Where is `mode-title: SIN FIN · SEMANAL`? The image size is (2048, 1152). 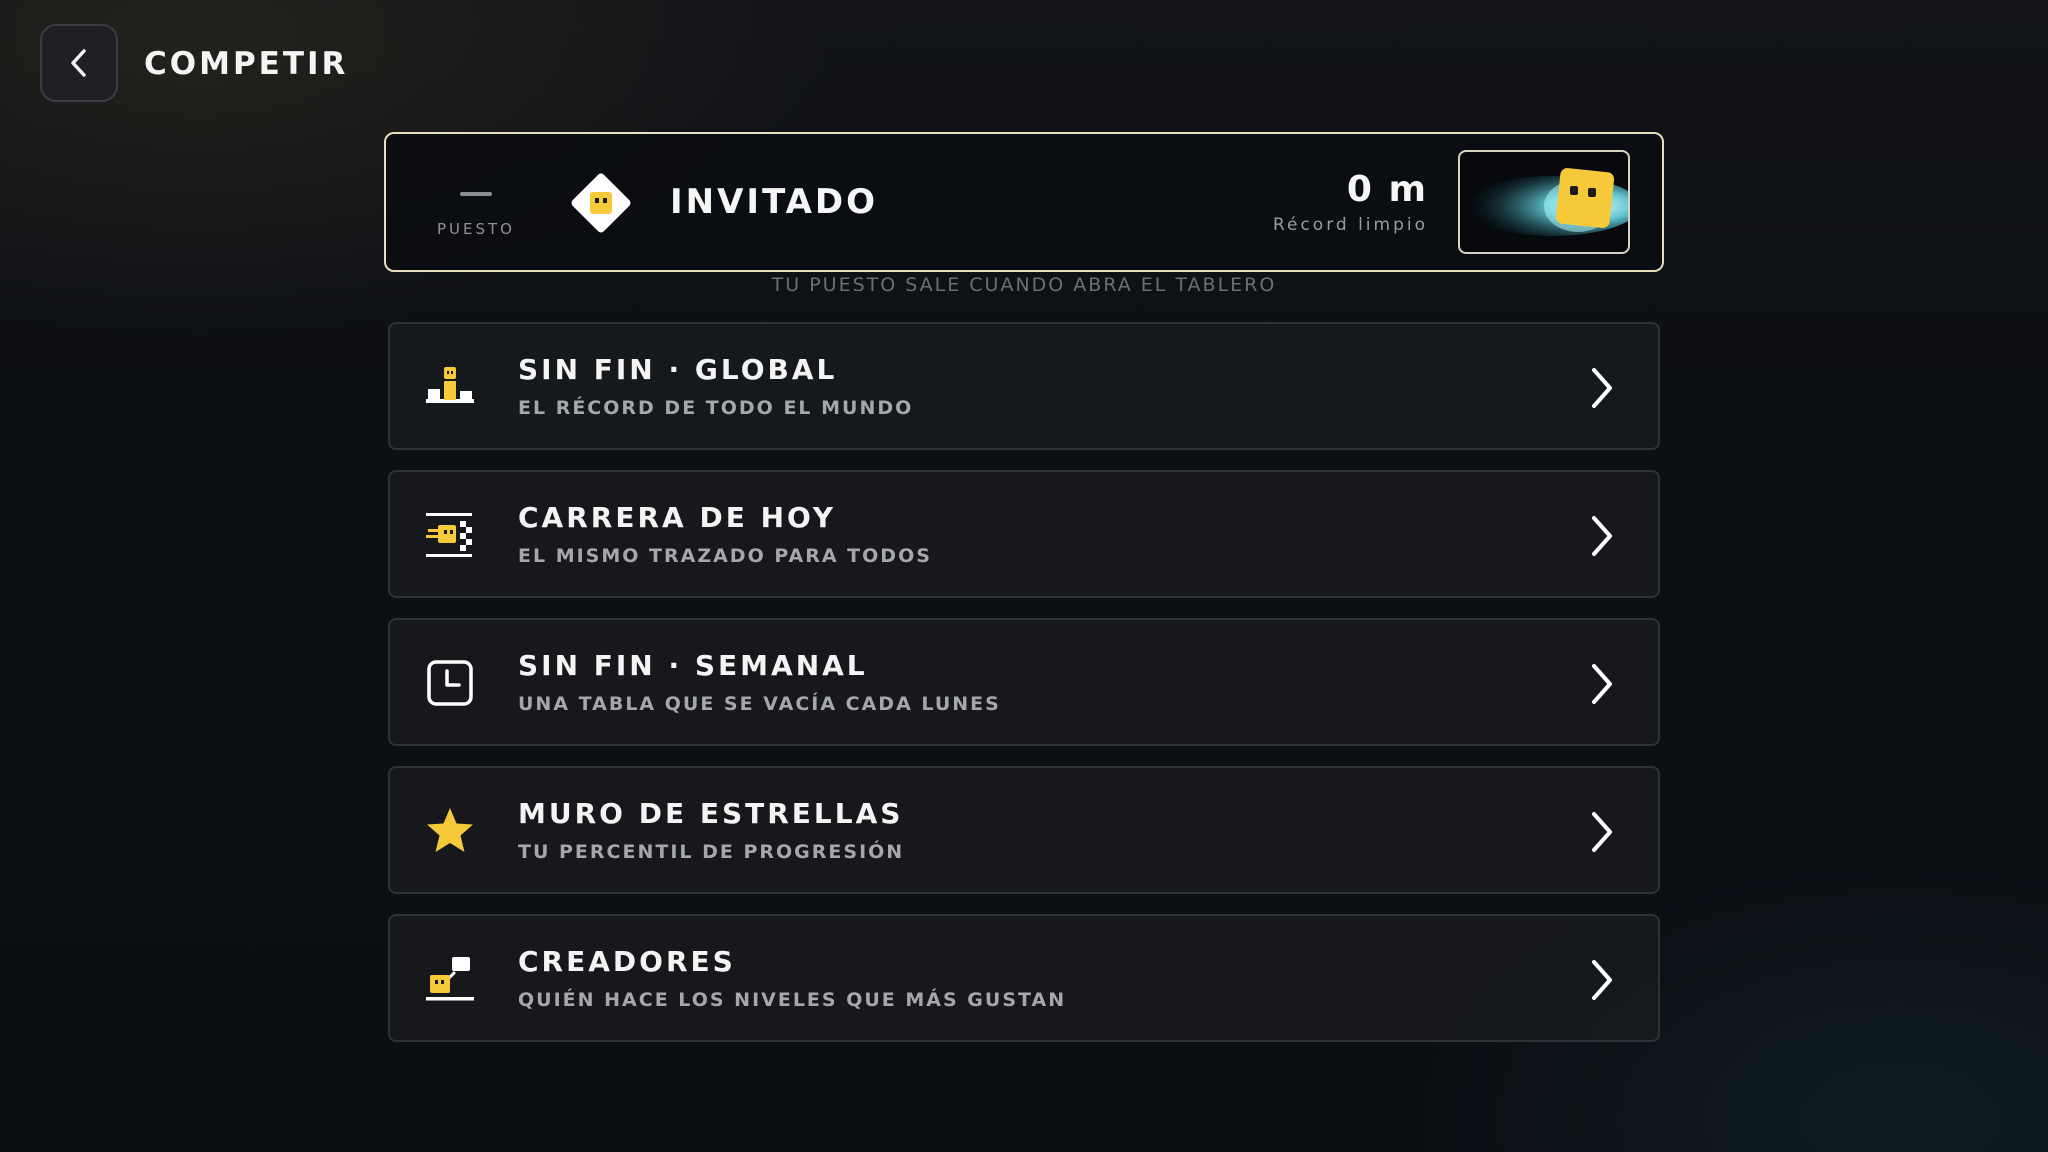 mode-title: SIN FIN · SEMANAL is located at coordinates (693, 665).